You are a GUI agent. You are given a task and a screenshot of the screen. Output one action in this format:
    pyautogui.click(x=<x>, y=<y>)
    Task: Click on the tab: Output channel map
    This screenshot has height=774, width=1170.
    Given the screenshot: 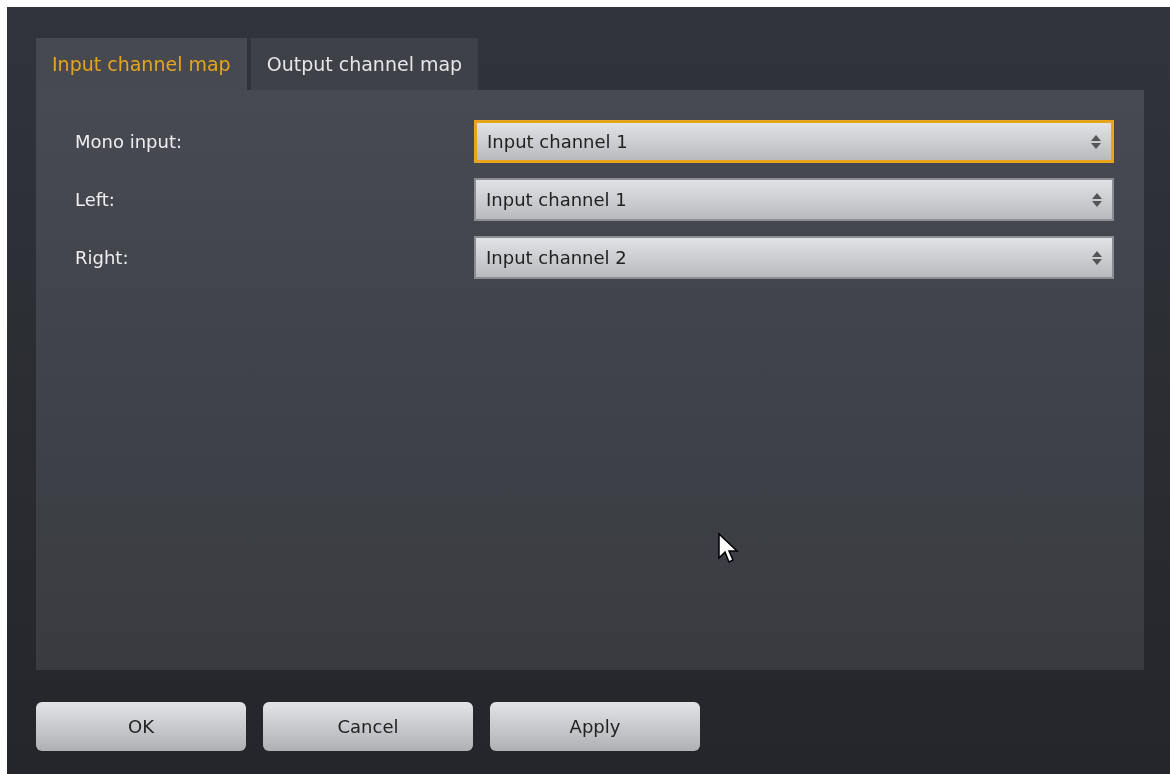 What is the action you would take?
    pyautogui.click(x=364, y=64)
    